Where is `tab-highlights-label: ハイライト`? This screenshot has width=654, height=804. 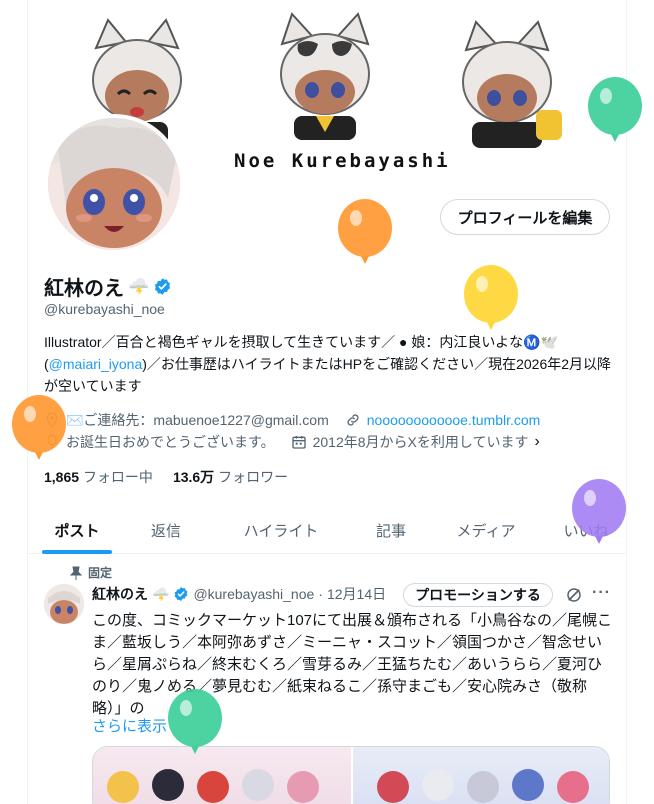
tab-highlights-label: ハイライト is located at coordinates (281, 531).